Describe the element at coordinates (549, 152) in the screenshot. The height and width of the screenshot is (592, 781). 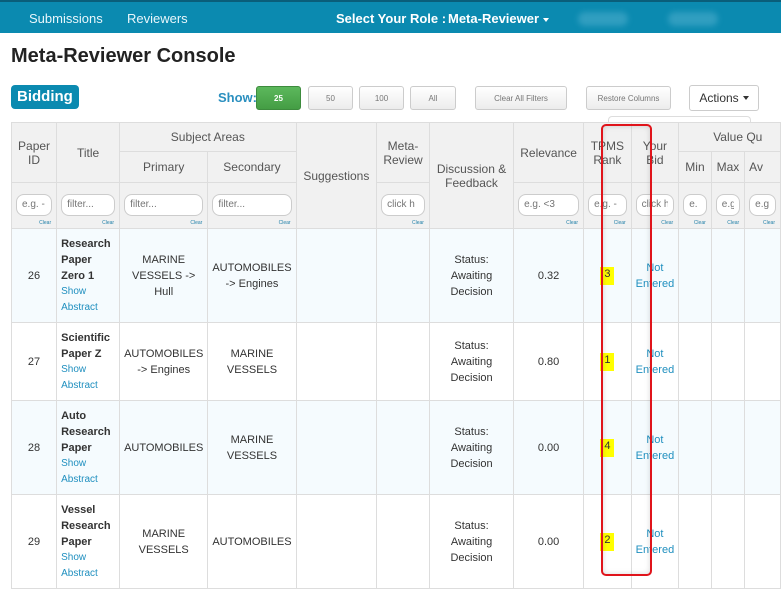
I see `header-relevance: Relevance` at that location.